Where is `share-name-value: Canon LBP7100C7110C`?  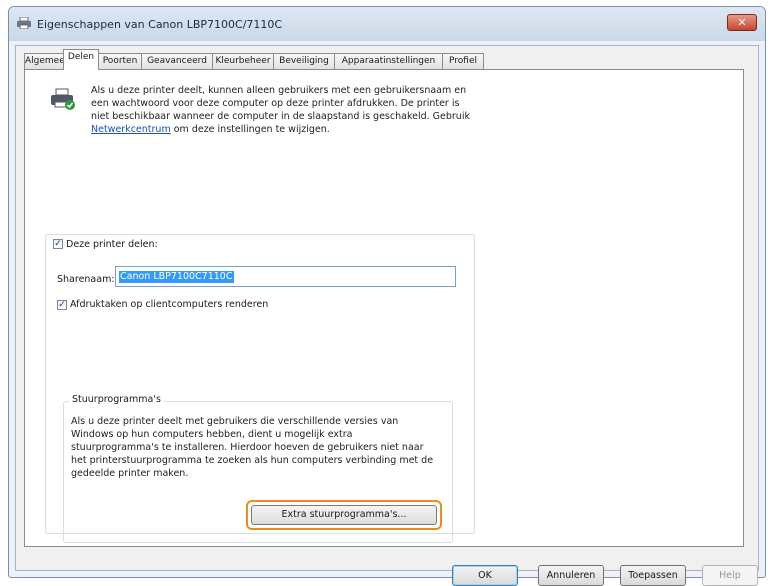 share-name-value: Canon LBP7100C7110C is located at coordinates (176, 277).